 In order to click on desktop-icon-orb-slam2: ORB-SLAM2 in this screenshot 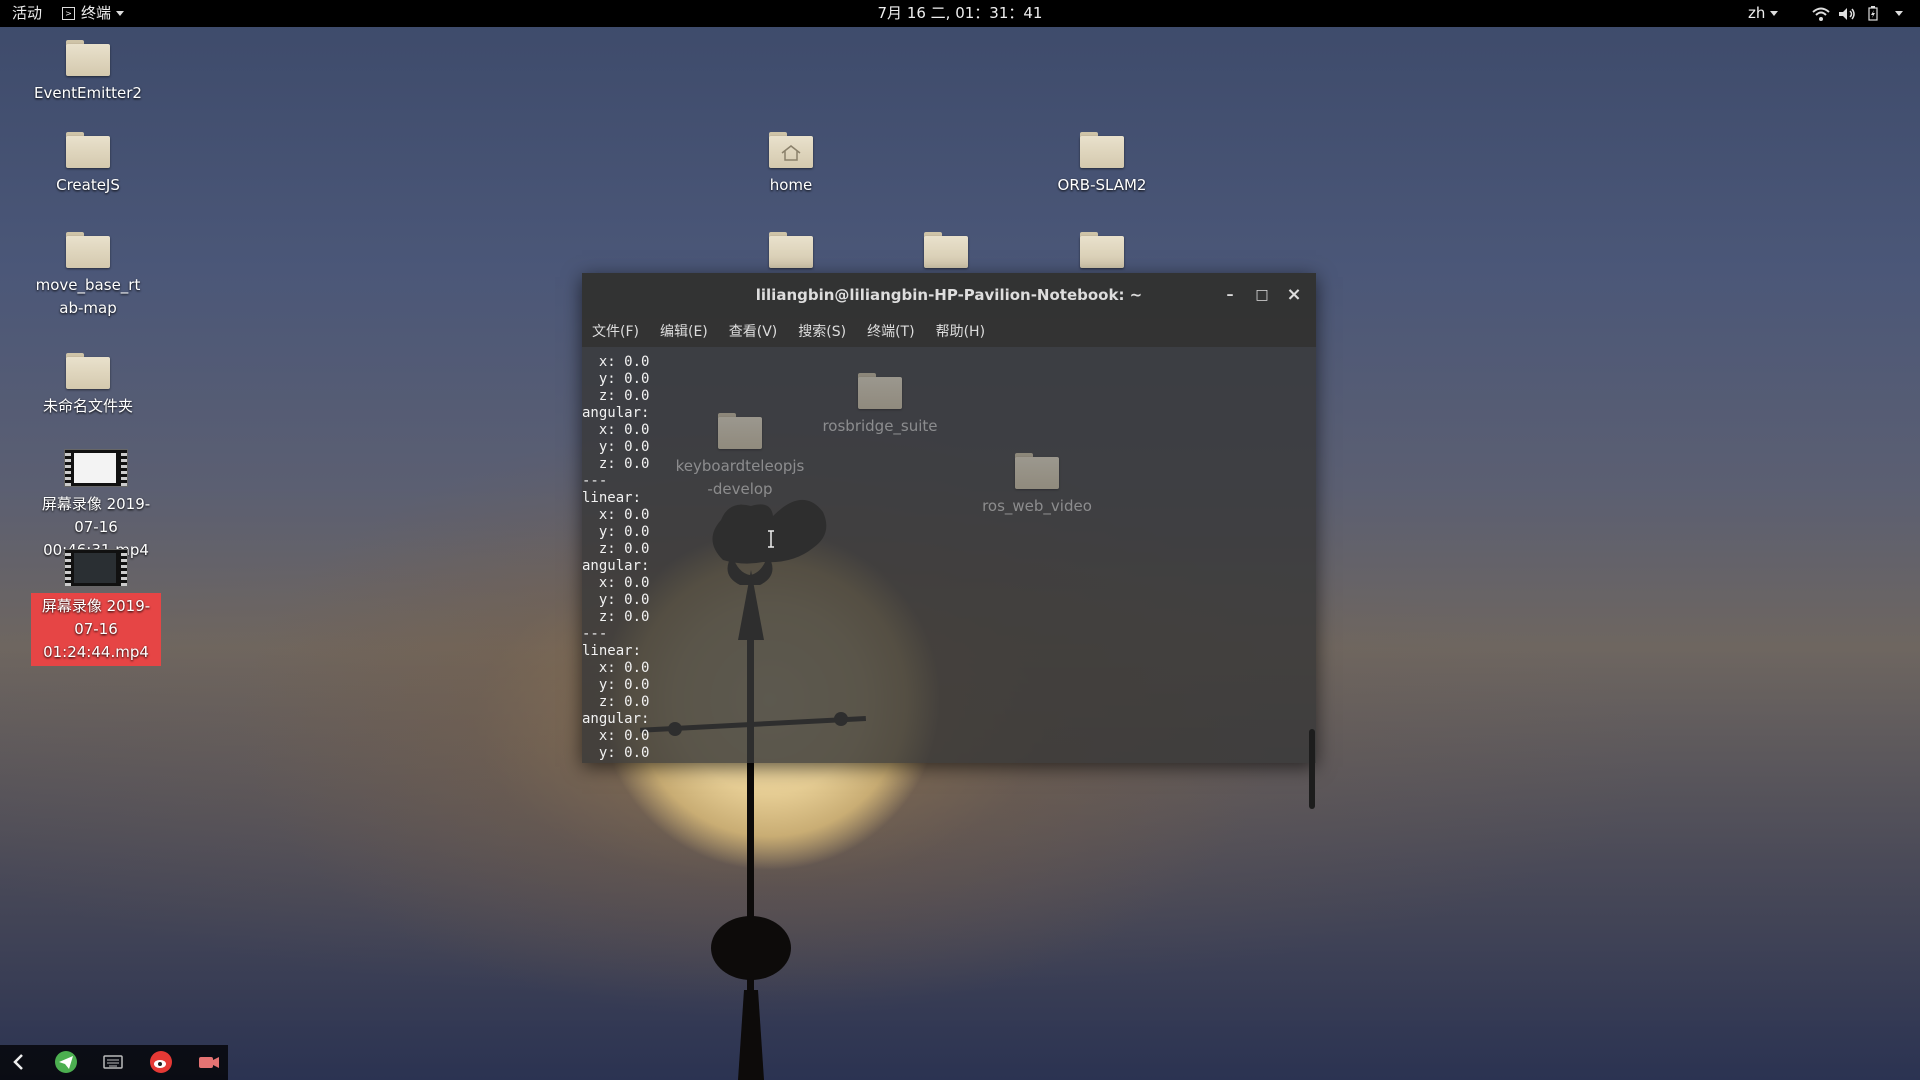, I will do `click(1102, 164)`.